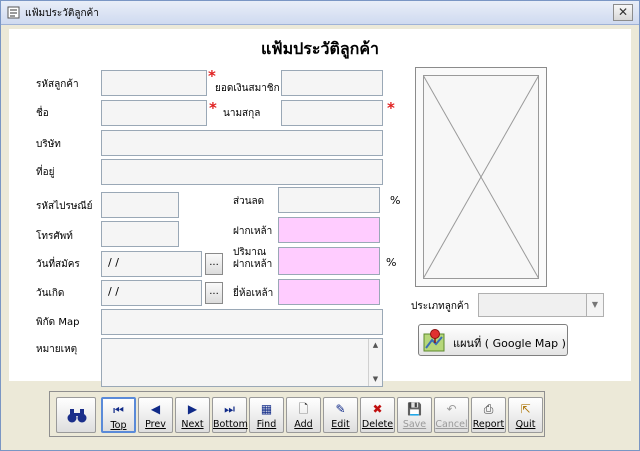  I want to click on scroll-down-icon: ▼, so click(375, 379).